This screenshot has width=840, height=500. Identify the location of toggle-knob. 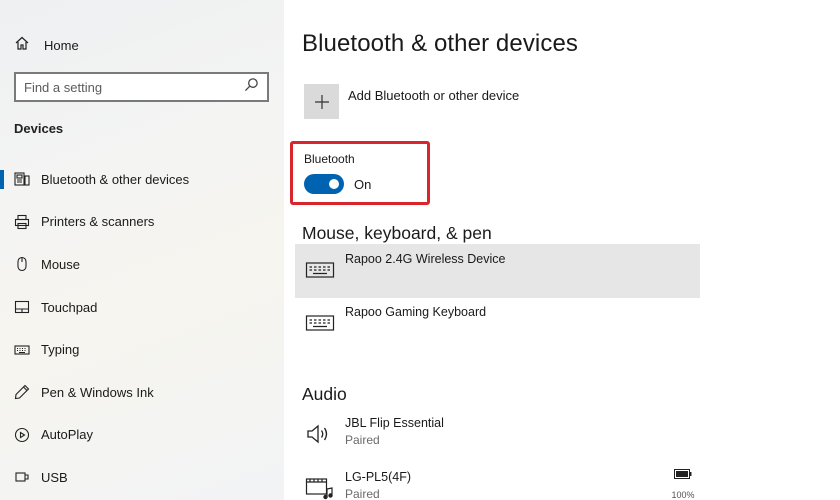
(334, 184).